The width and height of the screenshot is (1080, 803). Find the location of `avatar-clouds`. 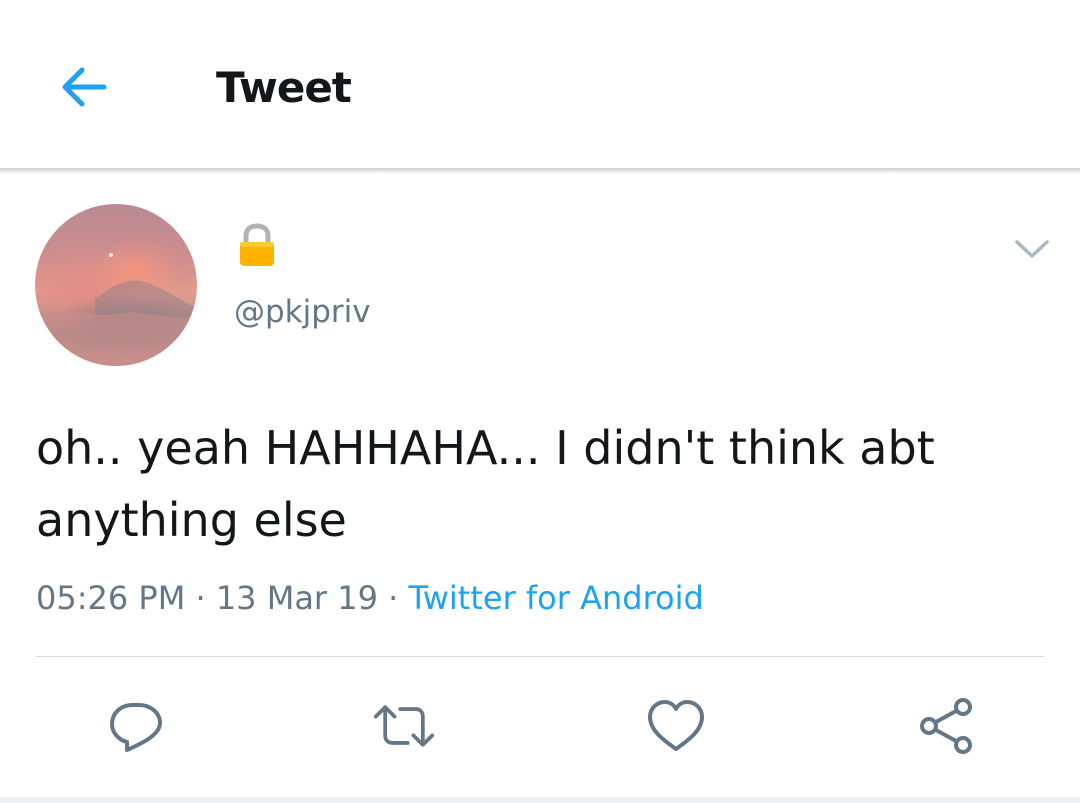

avatar-clouds is located at coordinates (116, 309).